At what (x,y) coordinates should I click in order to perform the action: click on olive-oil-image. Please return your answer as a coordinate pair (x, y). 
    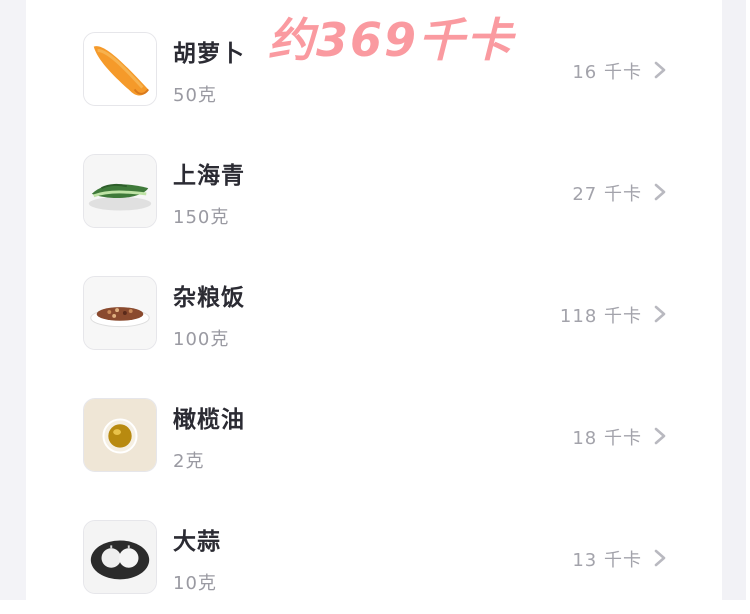
    Looking at the image, I should click on (120, 435).